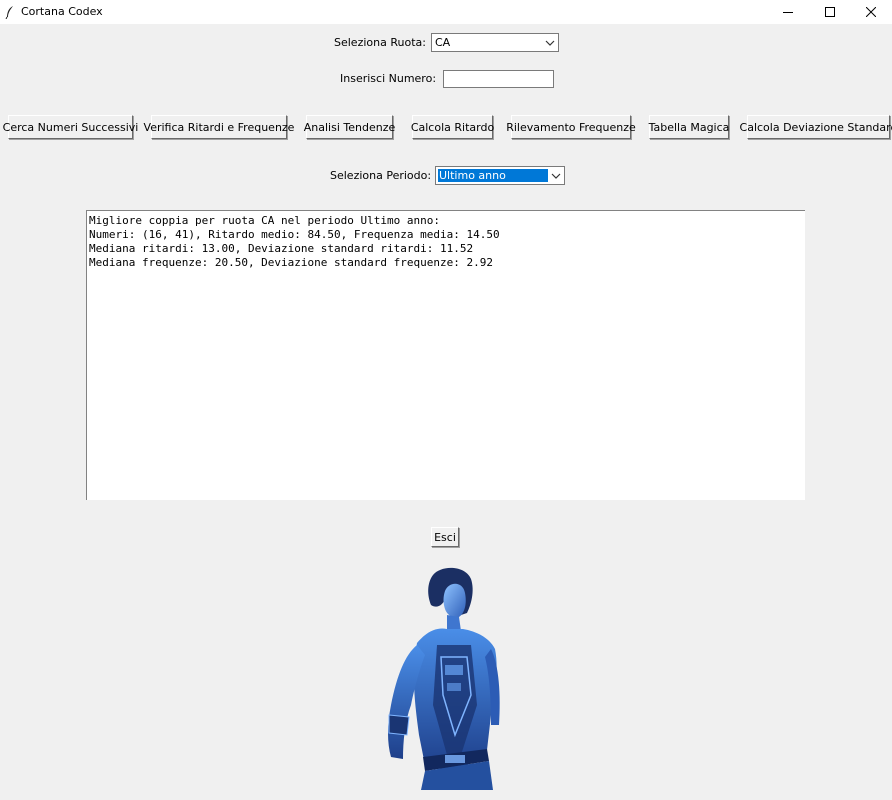 This screenshot has width=892, height=800. What do you see at coordinates (452, 127) in the screenshot?
I see `calcola-ritardo-button: Calcola Ritardo` at bounding box center [452, 127].